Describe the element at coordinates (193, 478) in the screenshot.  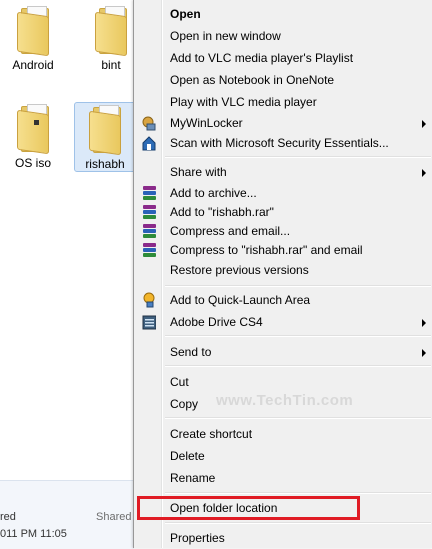
I see `menu-item-label: Rename` at that location.